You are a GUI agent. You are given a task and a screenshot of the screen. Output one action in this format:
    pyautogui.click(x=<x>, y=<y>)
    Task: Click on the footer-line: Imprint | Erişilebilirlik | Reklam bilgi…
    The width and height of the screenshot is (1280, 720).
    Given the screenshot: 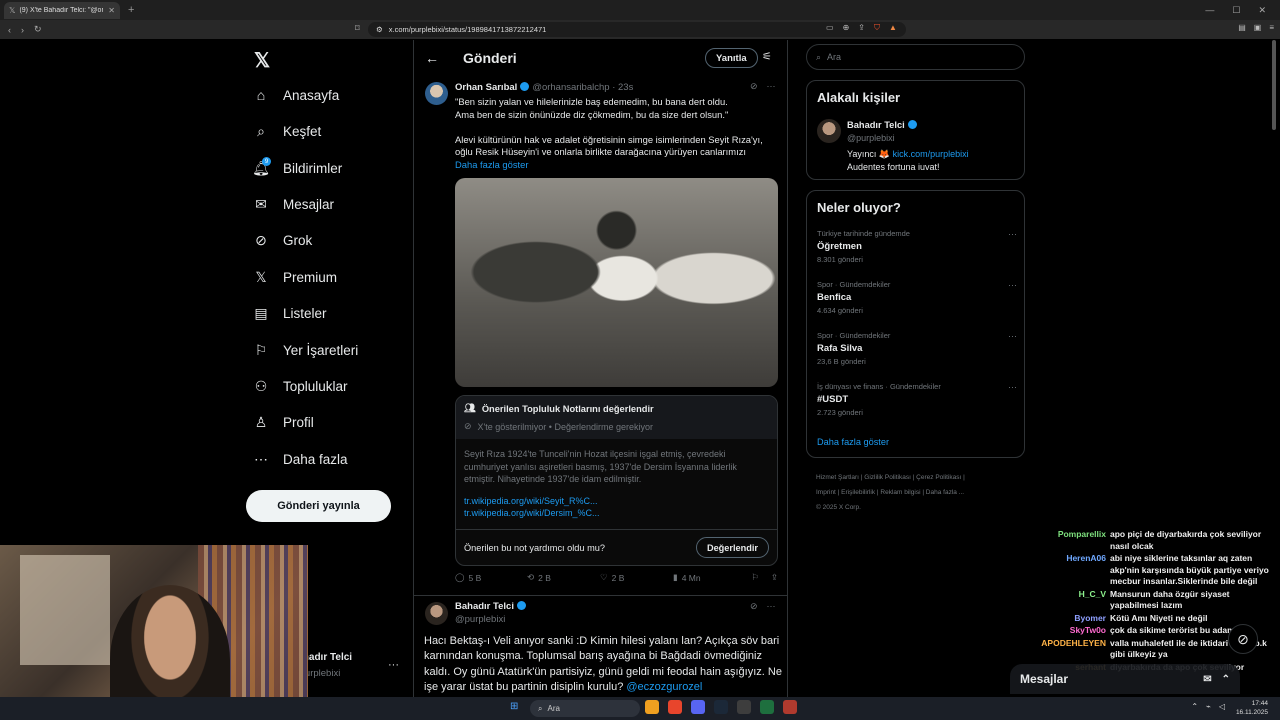 What is the action you would take?
    pyautogui.click(x=916, y=492)
    